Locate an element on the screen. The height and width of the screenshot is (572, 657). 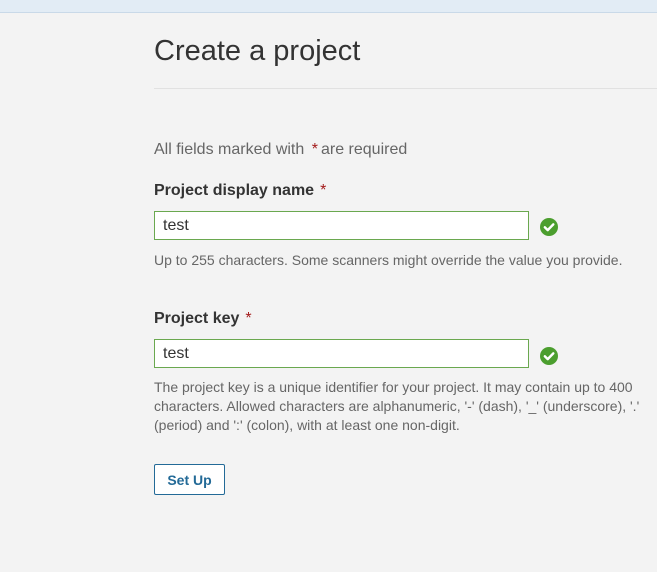
page-title: Create a project is located at coordinates (257, 51).